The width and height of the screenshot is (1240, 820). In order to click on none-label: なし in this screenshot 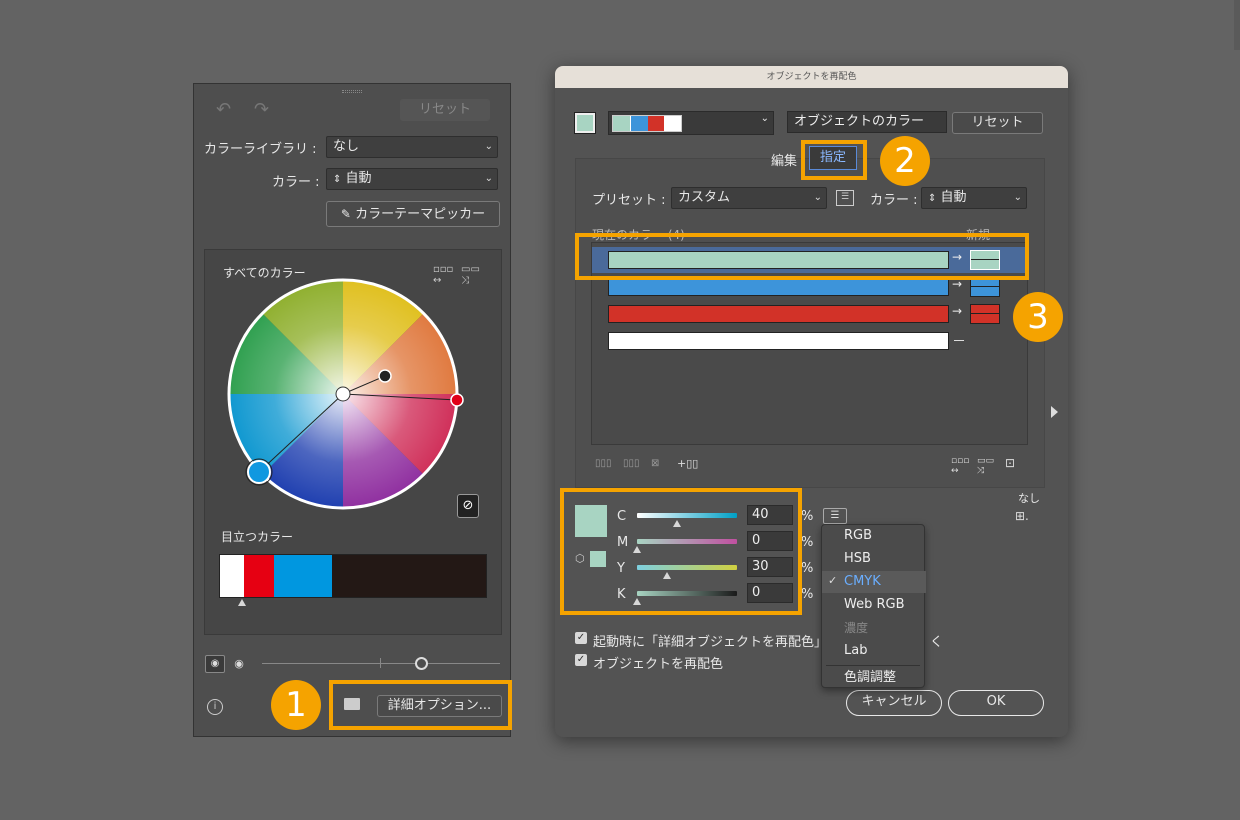, I will do `click(1029, 498)`.